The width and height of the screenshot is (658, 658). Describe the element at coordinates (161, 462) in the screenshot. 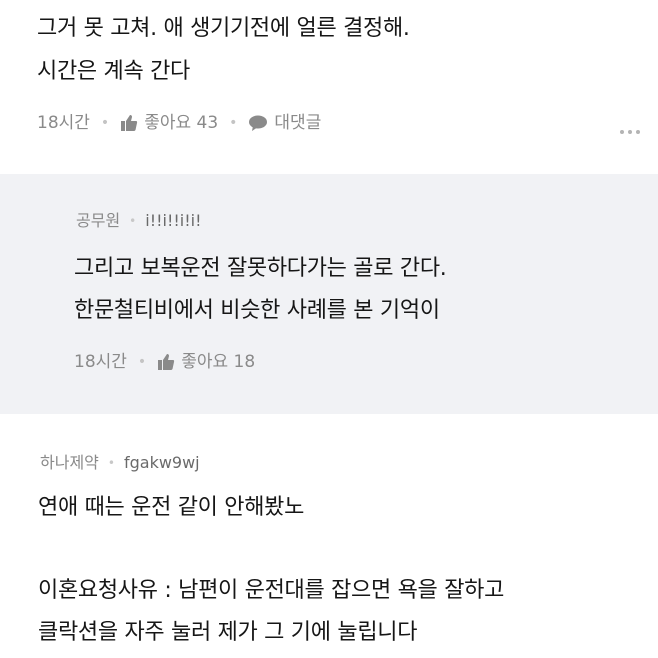

I see `comment-2-user-id: fgakw9wj` at that location.